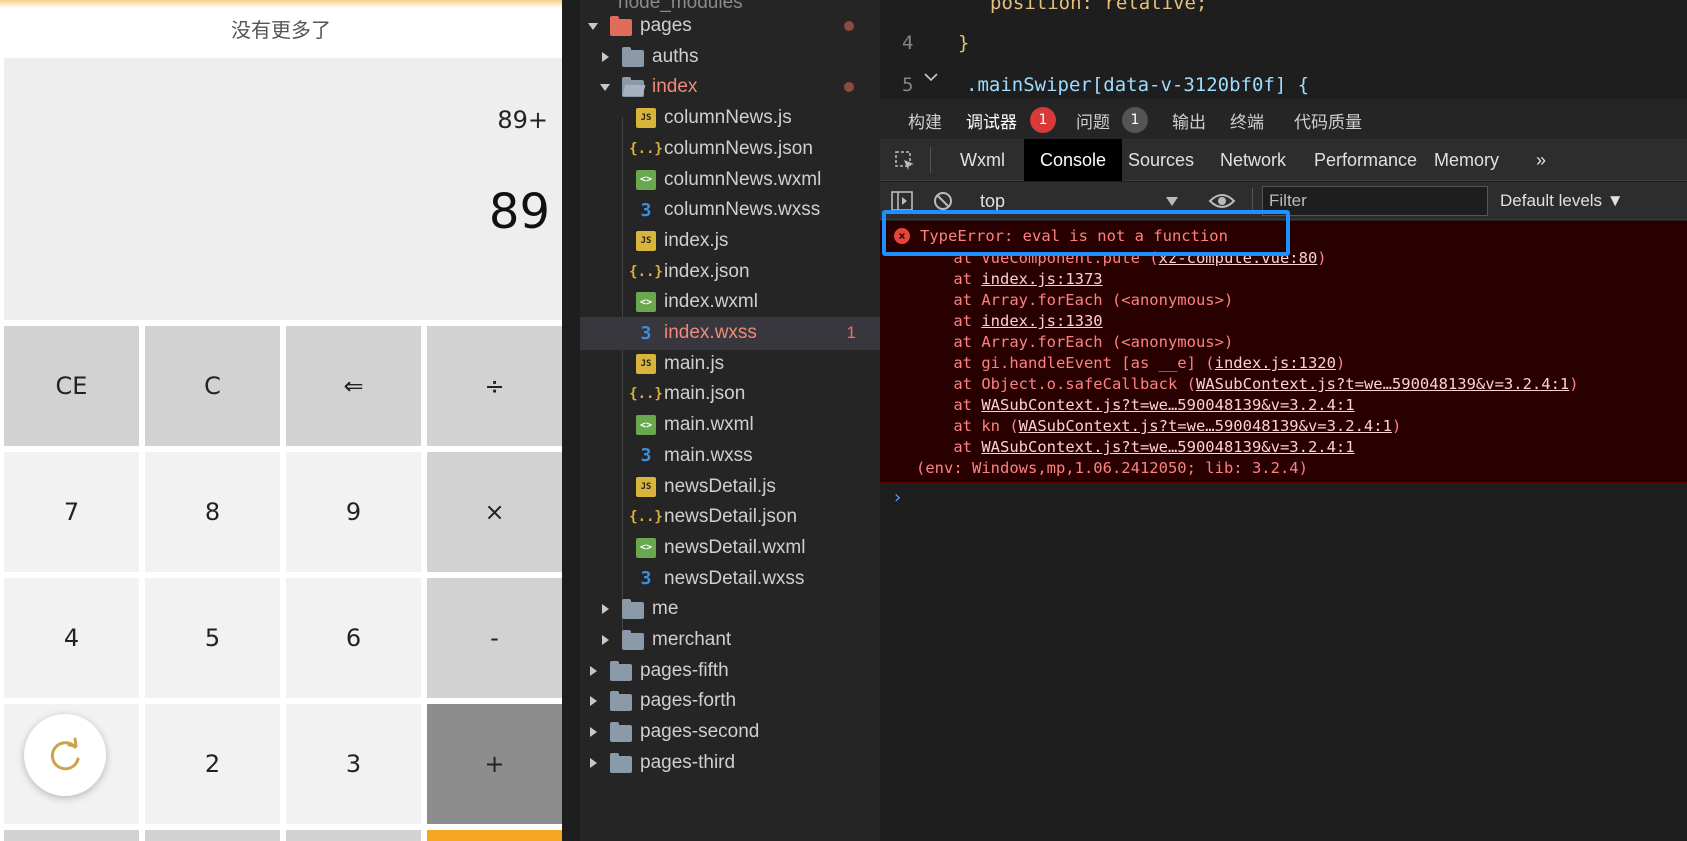  What do you see at coordinates (730, 640) in the screenshot?
I see `tree-item: merchant` at bounding box center [730, 640].